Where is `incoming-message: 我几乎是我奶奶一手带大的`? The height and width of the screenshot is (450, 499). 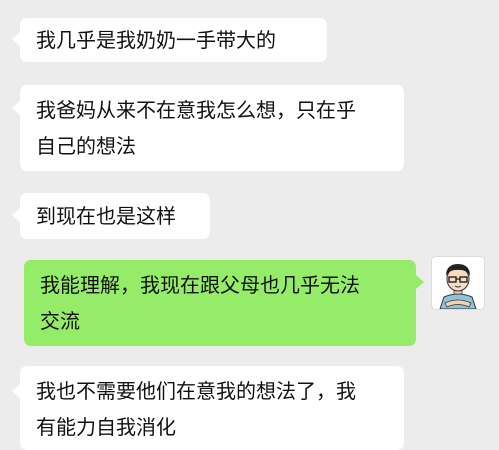 incoming-message: 我几乎是我奶奶一手带大的 is located at coordinates (173, 40).